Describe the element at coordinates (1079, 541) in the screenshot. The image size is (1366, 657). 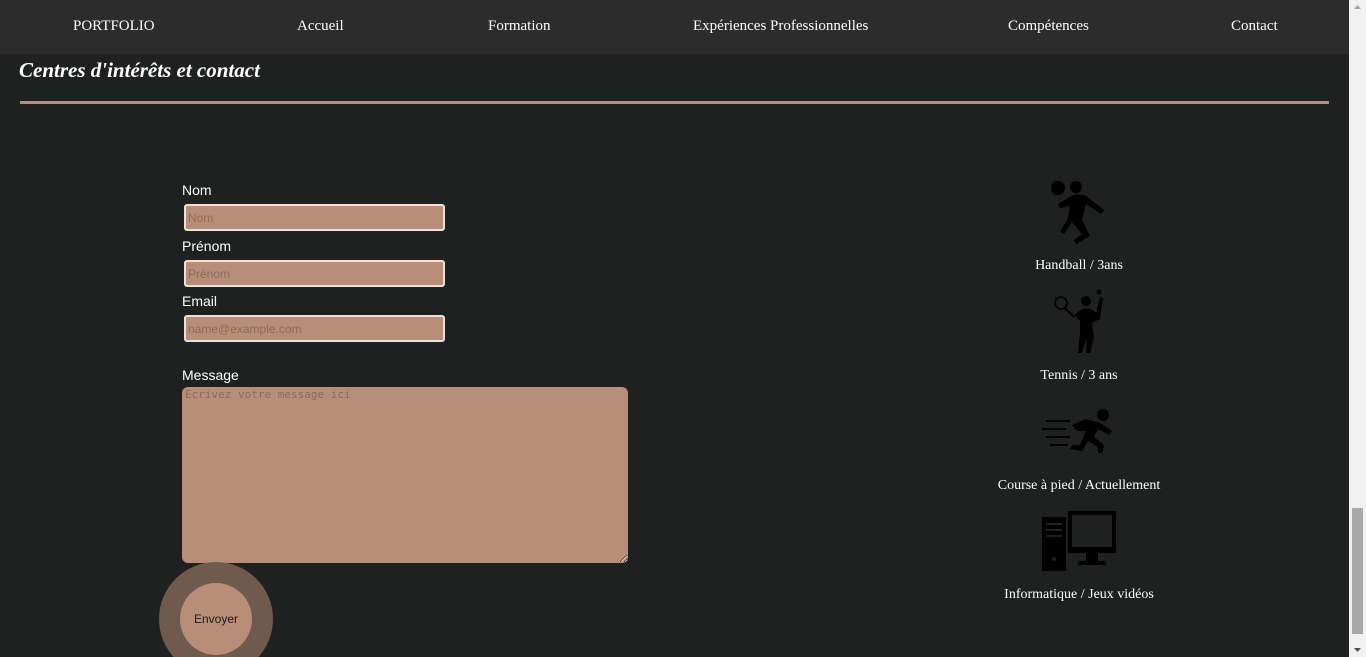
I see `desktop-computer-icon` at that location.